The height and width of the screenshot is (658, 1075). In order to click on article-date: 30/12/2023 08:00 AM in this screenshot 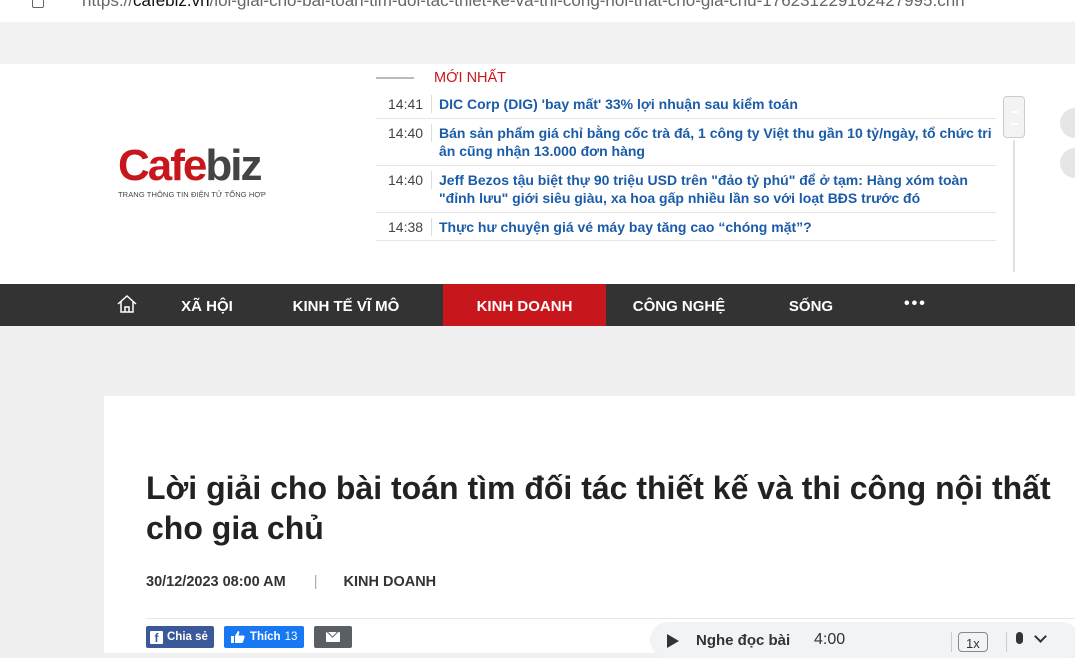, I will do `click(216, 582)`.